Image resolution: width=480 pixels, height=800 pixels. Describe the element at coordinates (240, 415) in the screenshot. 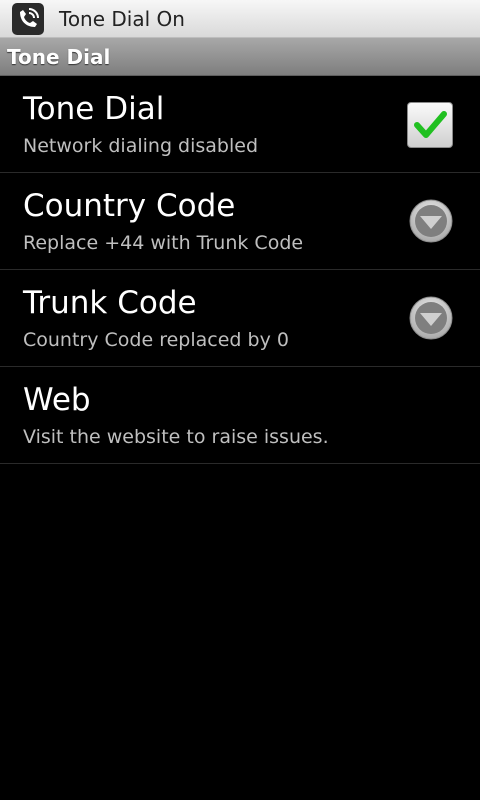

I see `pref-web: Web Visit the website to raise issues.` at that location.